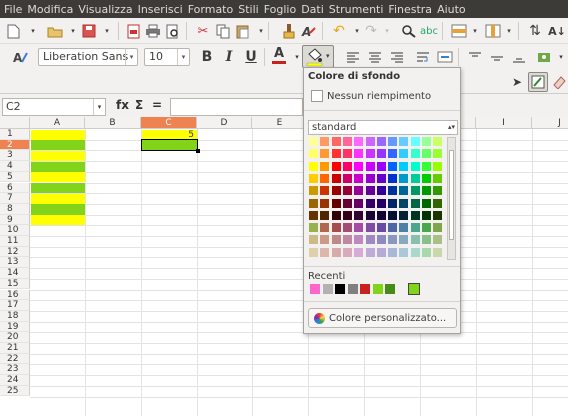 This screenshot has width=568, height=416. I want to click on row-header-6: 6, so click(15, 188).